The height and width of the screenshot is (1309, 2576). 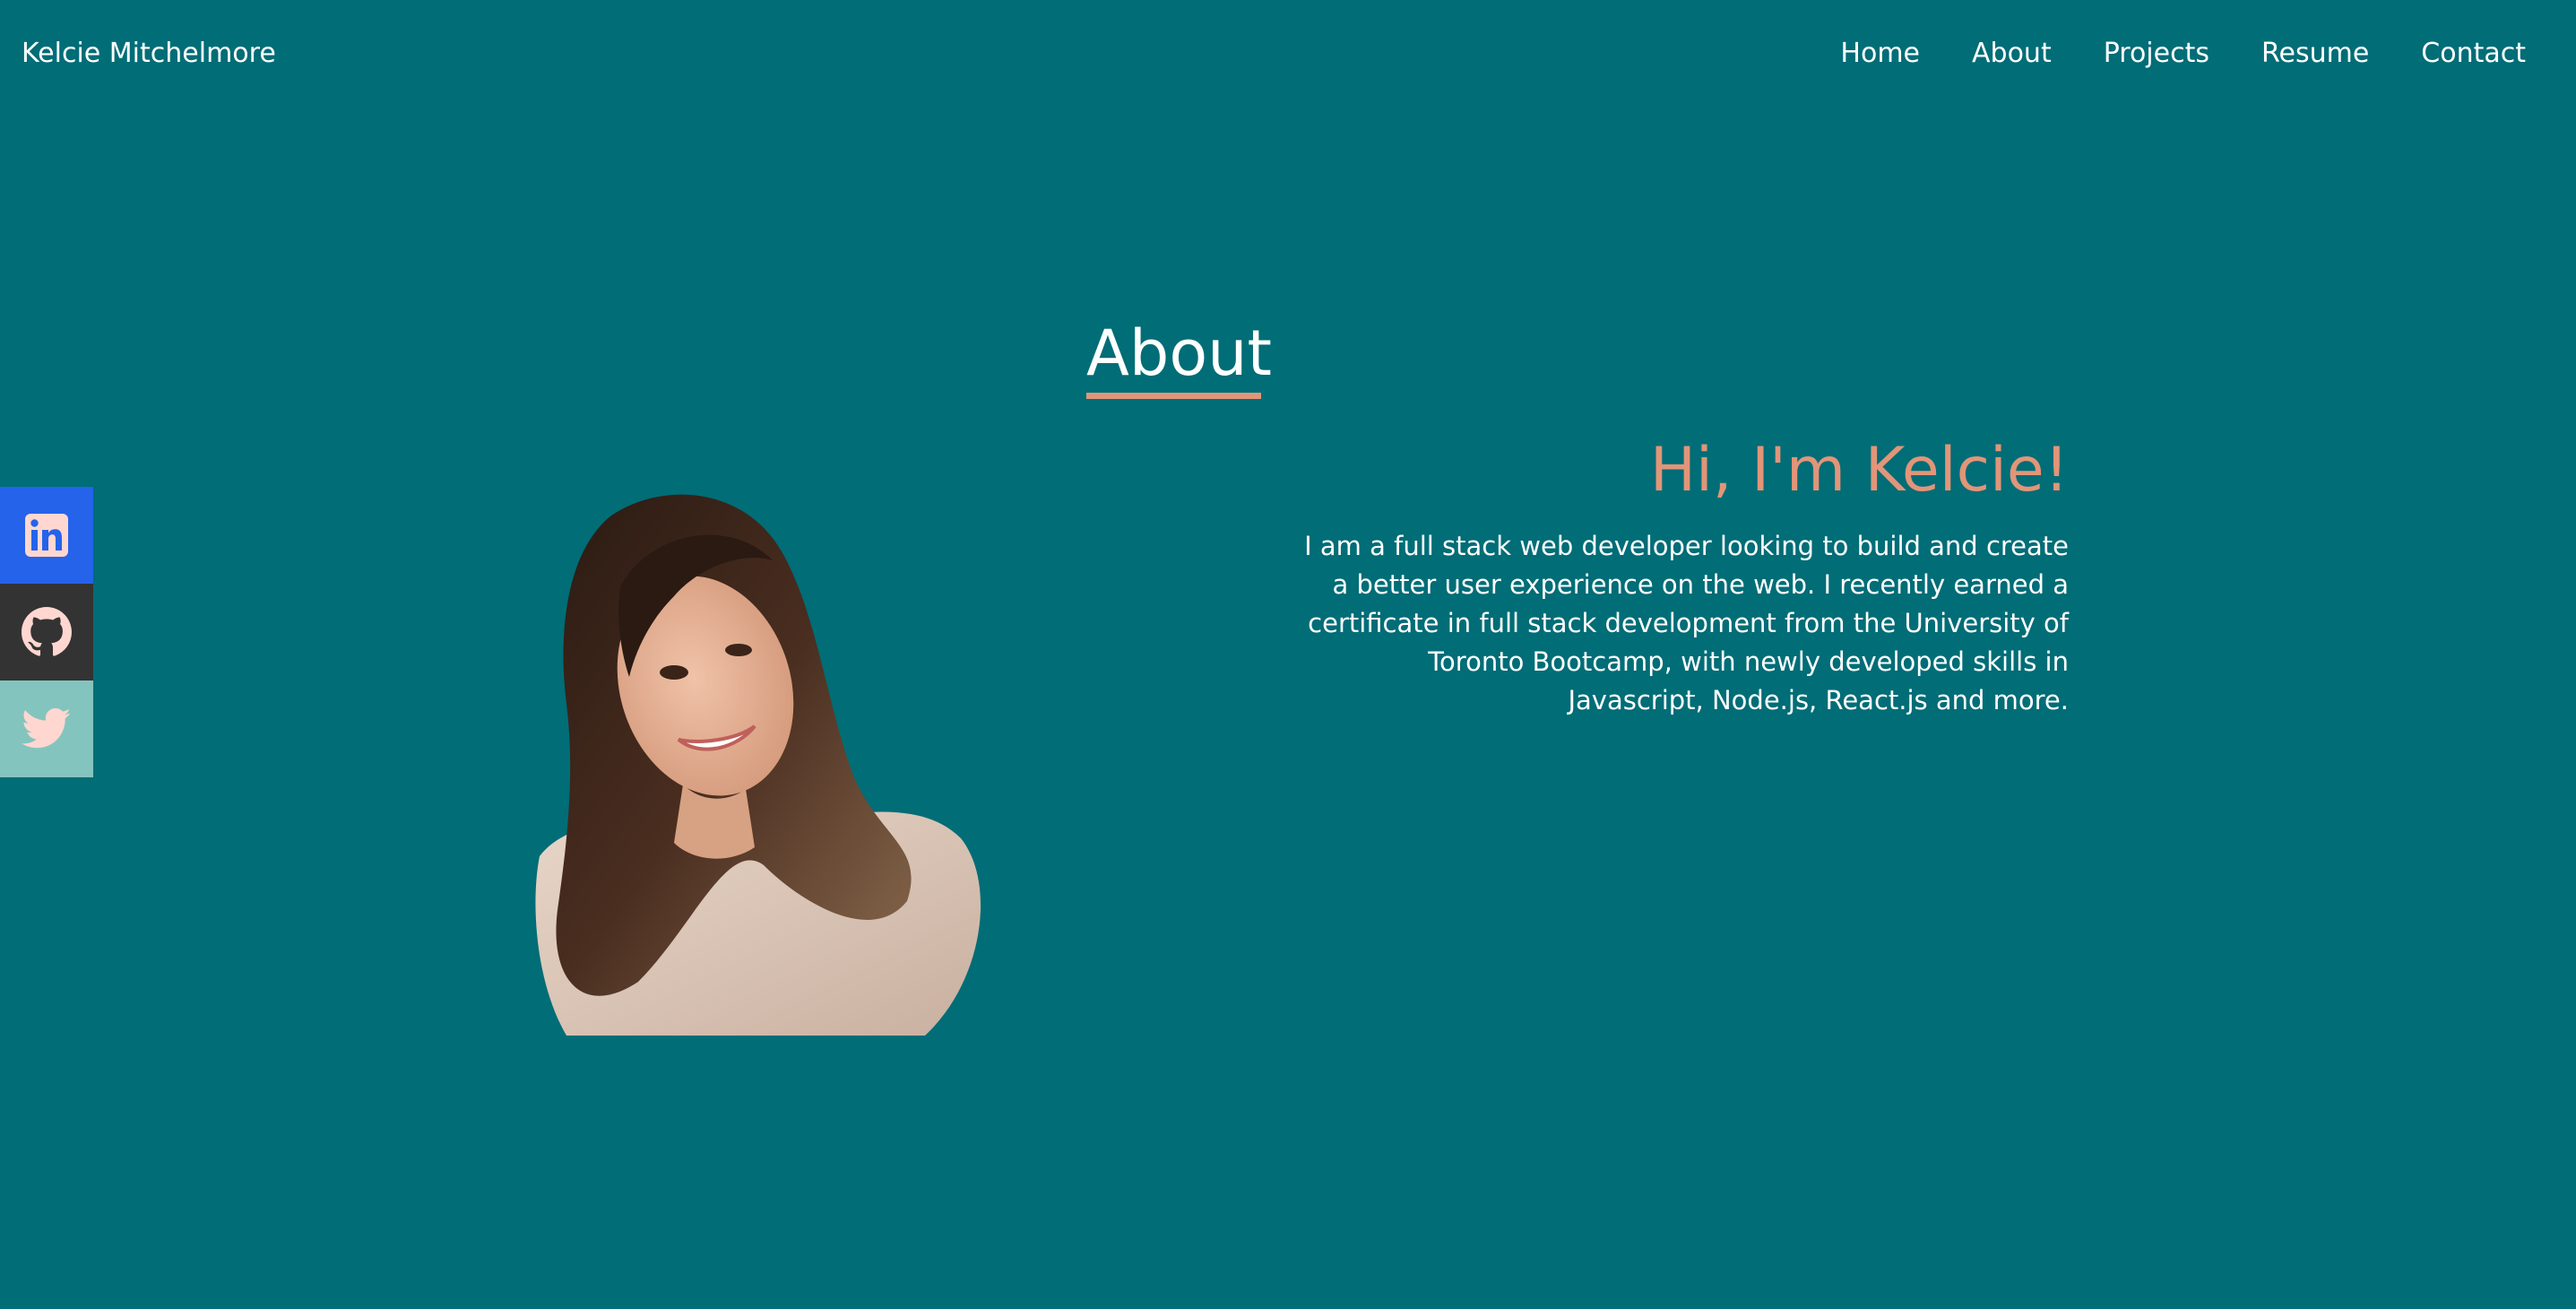 I want to click on github-icon, so click(x=47, y=631).